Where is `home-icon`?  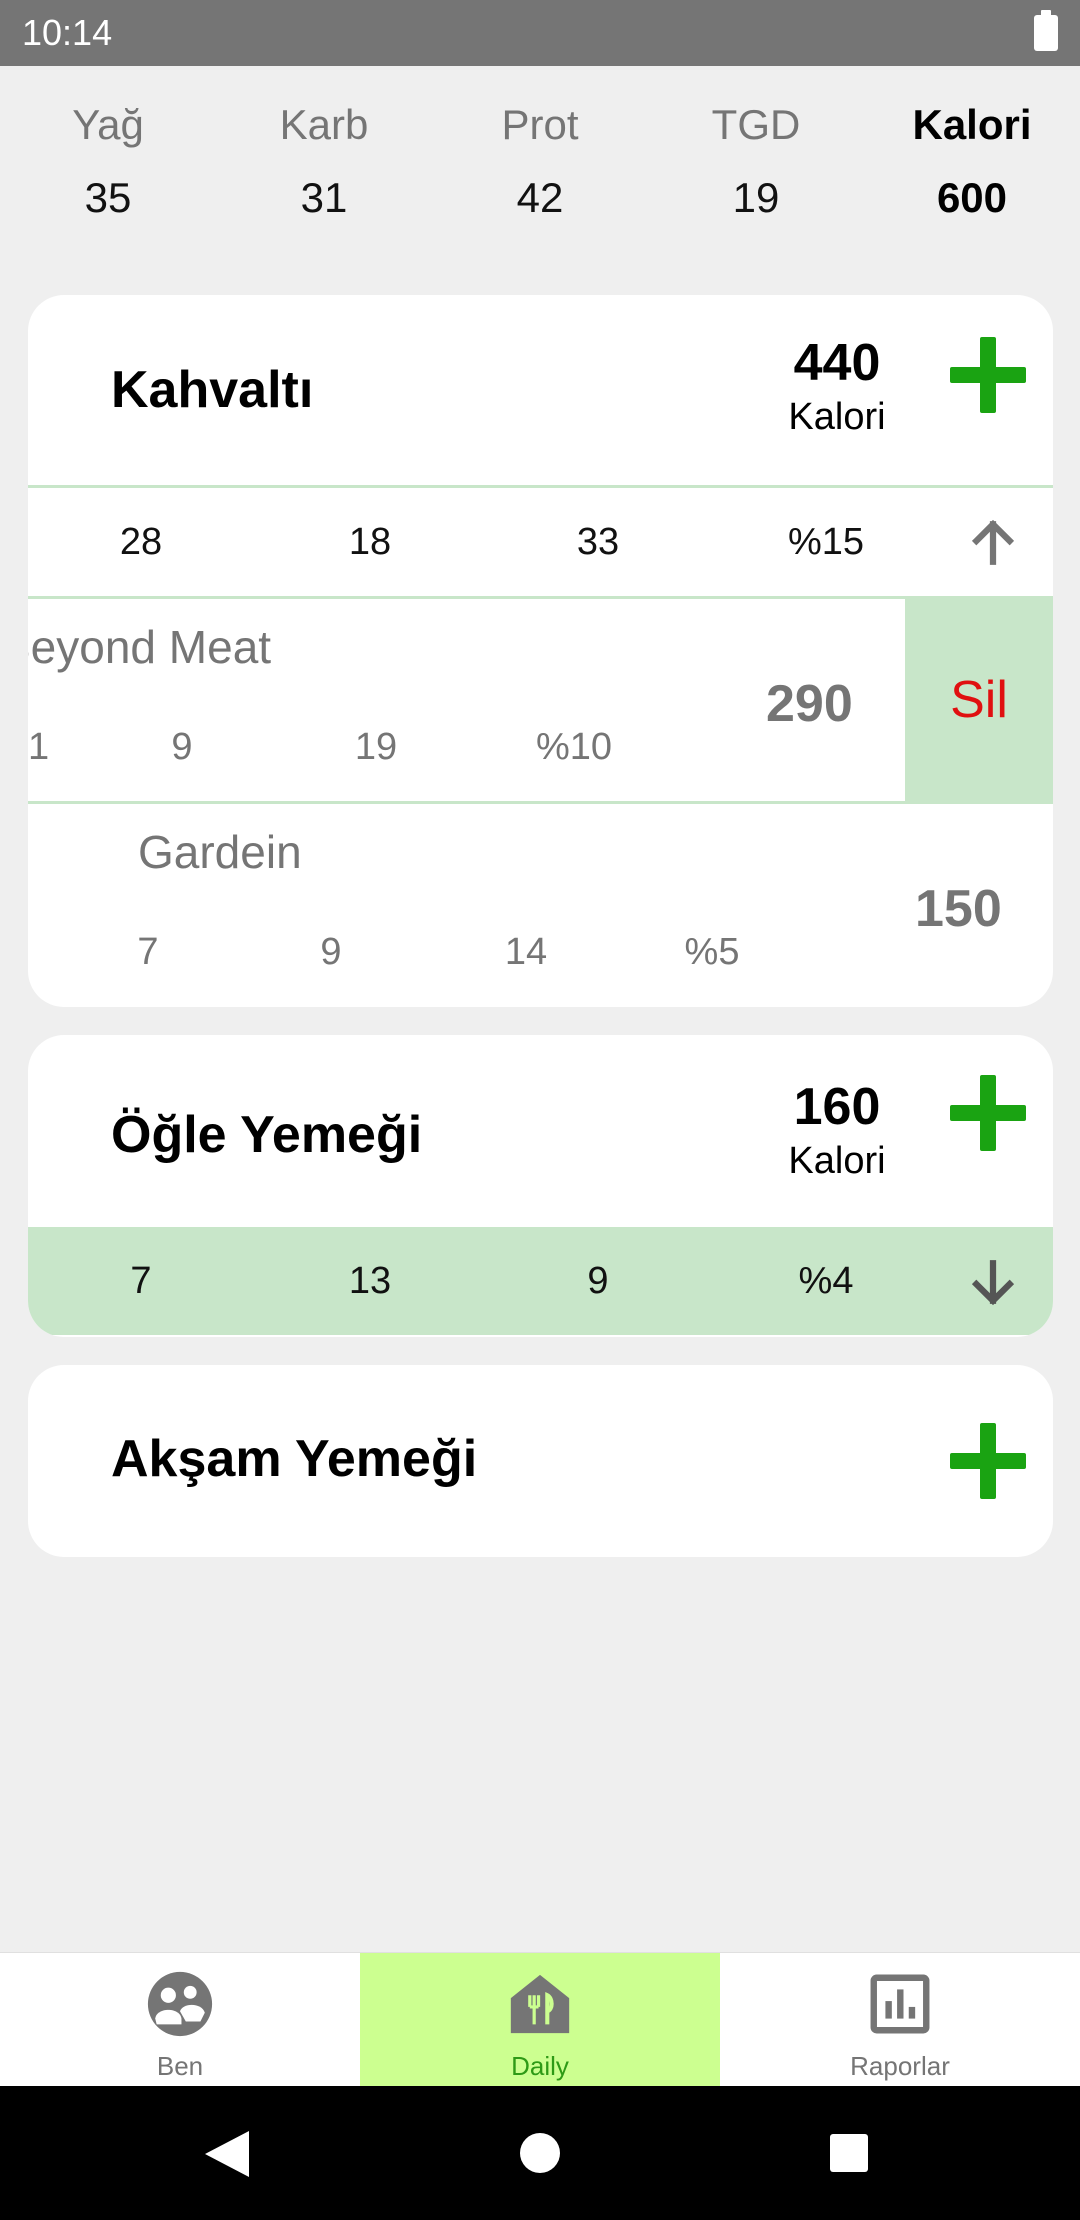 home-icon is located at coordinates (540, 2153).